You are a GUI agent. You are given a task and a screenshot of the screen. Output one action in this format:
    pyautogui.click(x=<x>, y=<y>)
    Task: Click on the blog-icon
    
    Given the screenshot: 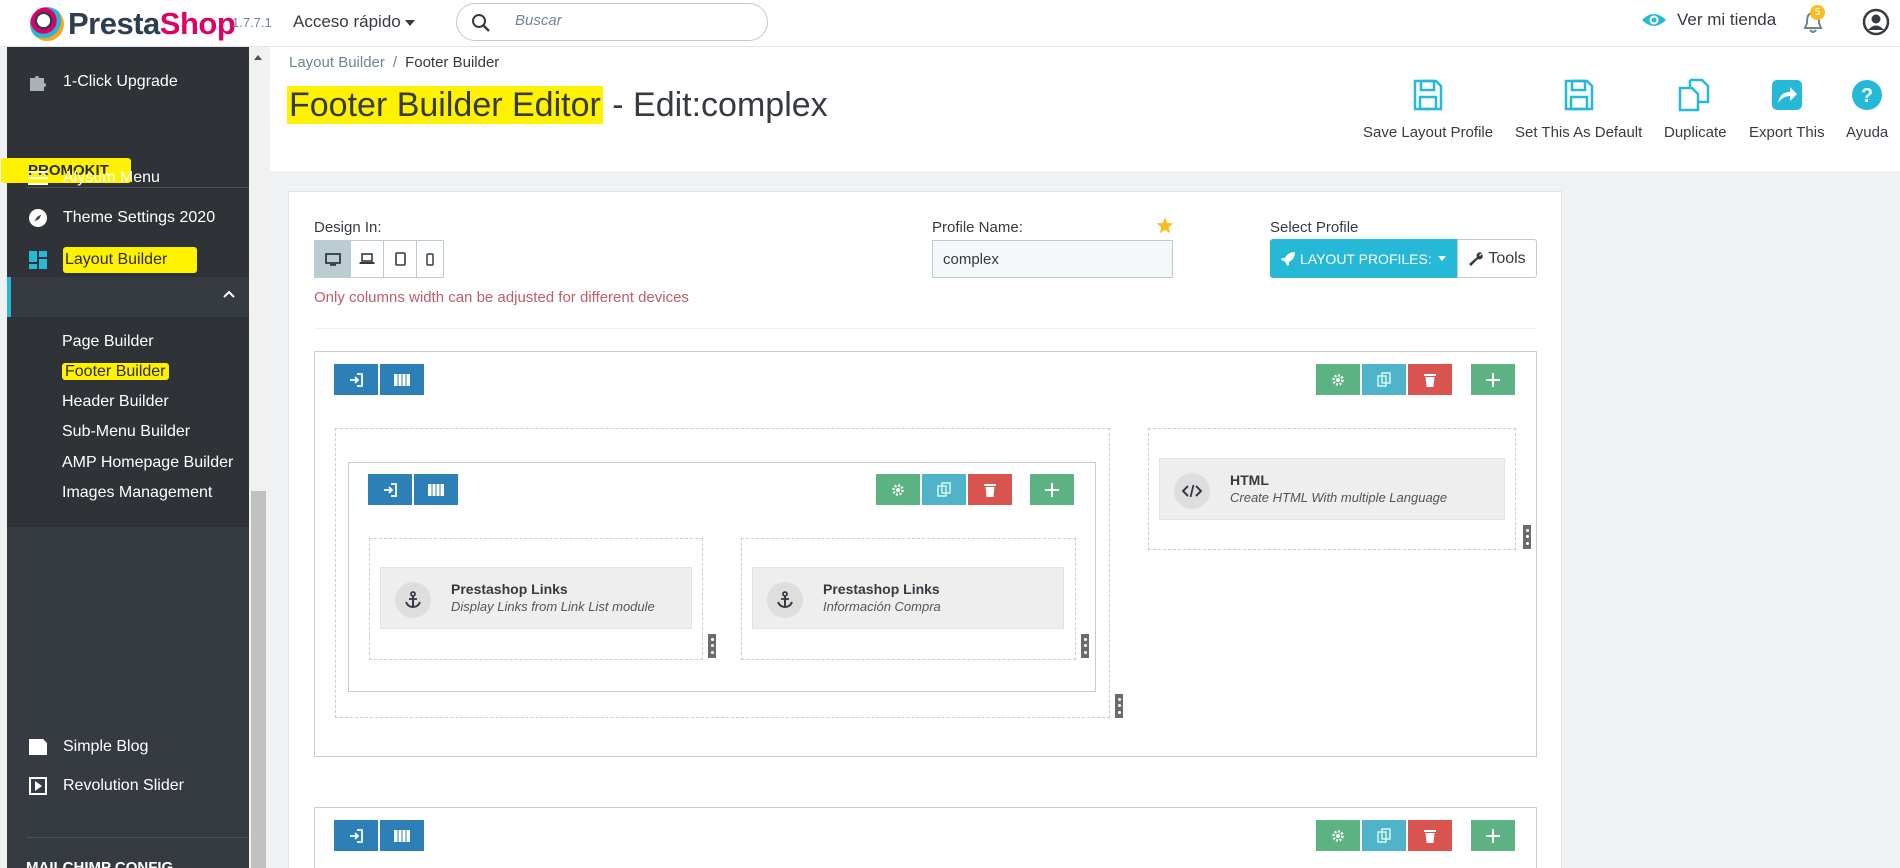 What is the action you would take?
    pyautogui.click(x=38, y=747)
    